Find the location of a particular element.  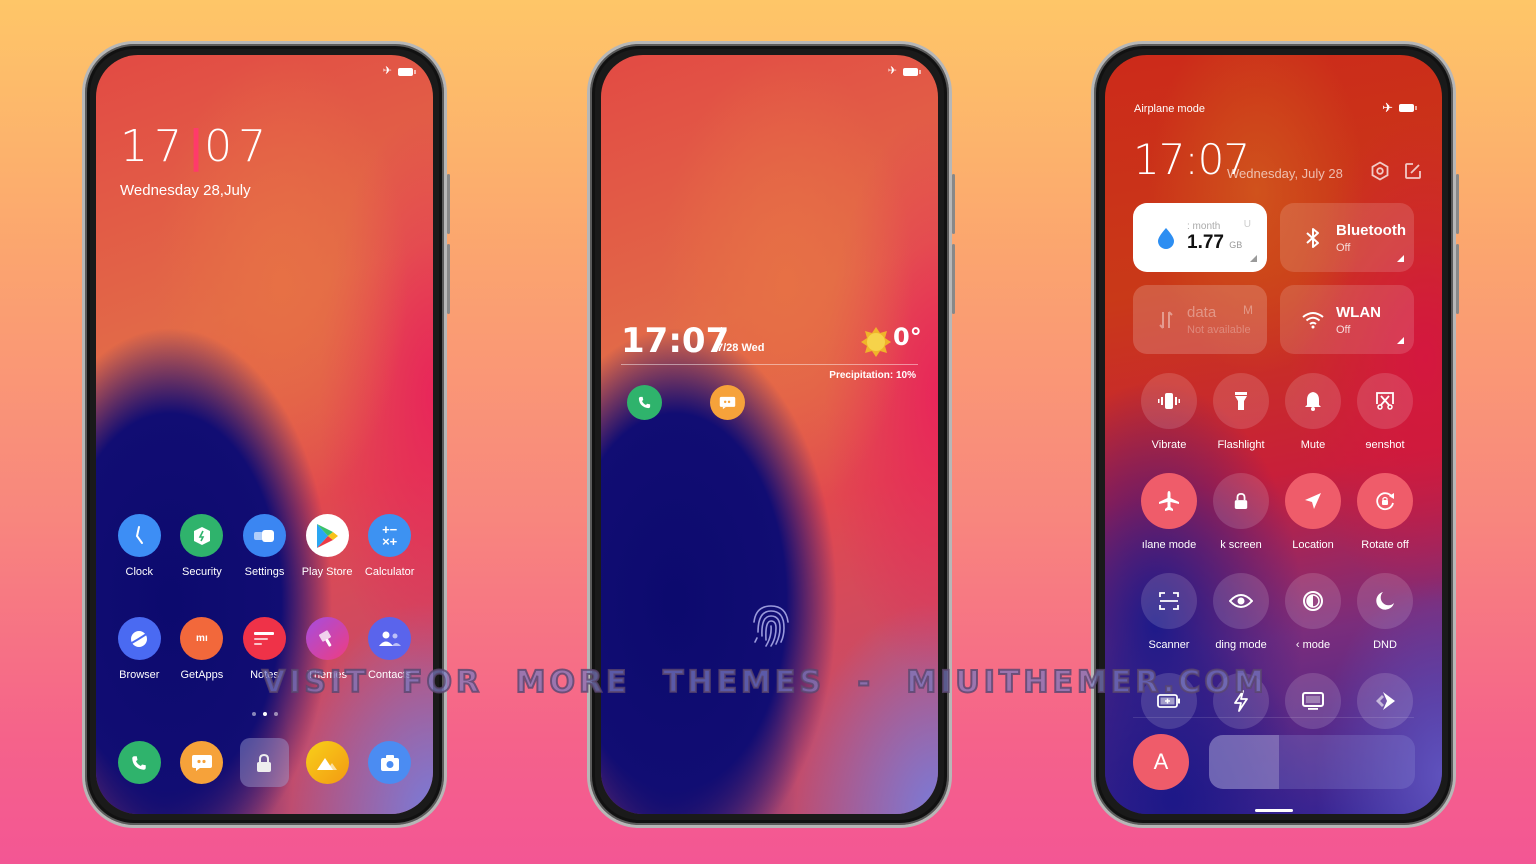

app-clock: Clock is located at coordinates (139, 546).